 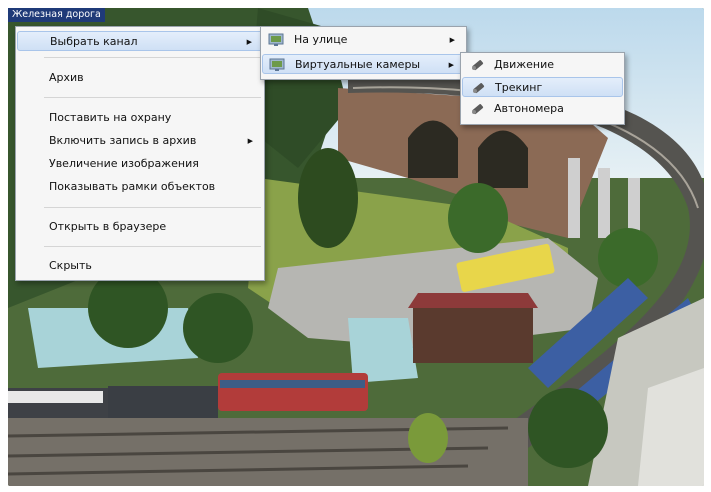 I want to click on camera-title: Железная дорога, so click(x=56, y=15).